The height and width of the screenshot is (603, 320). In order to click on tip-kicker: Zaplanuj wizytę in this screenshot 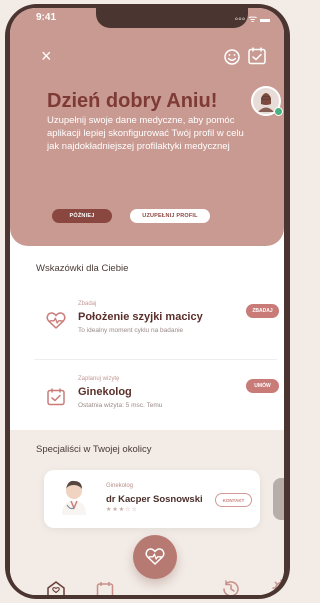, I will do `click(99, 379)`.